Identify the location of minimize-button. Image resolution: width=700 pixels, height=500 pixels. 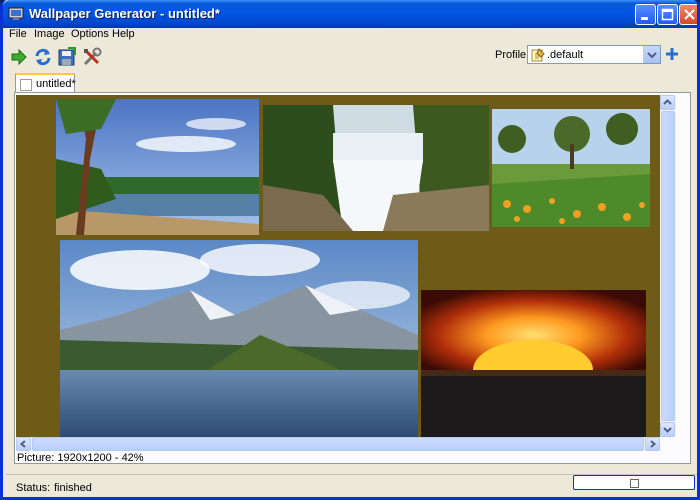
(645, 14).